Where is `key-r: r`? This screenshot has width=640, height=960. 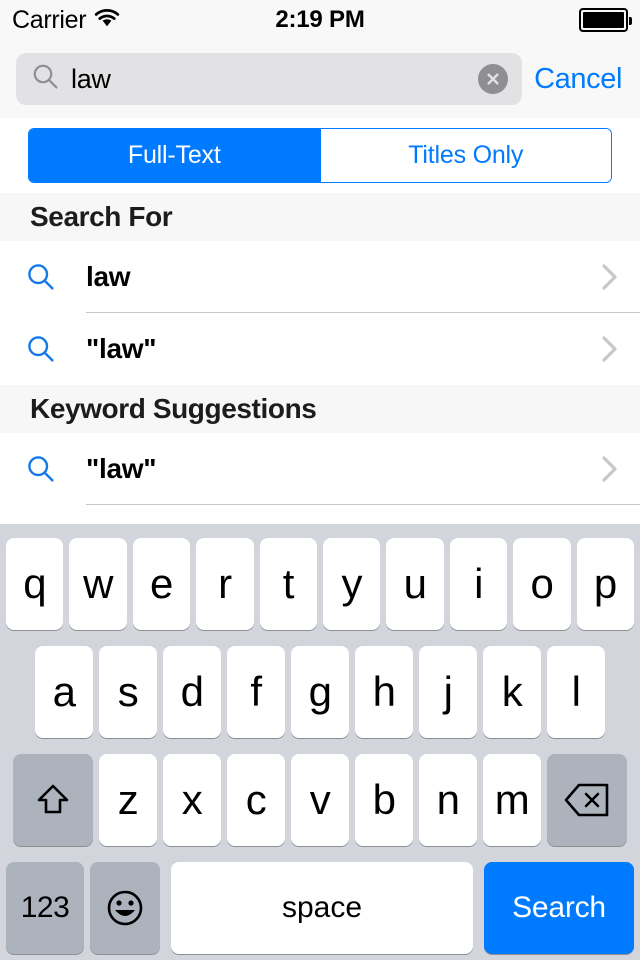
key-r: r is located at coordinates (225, 584).